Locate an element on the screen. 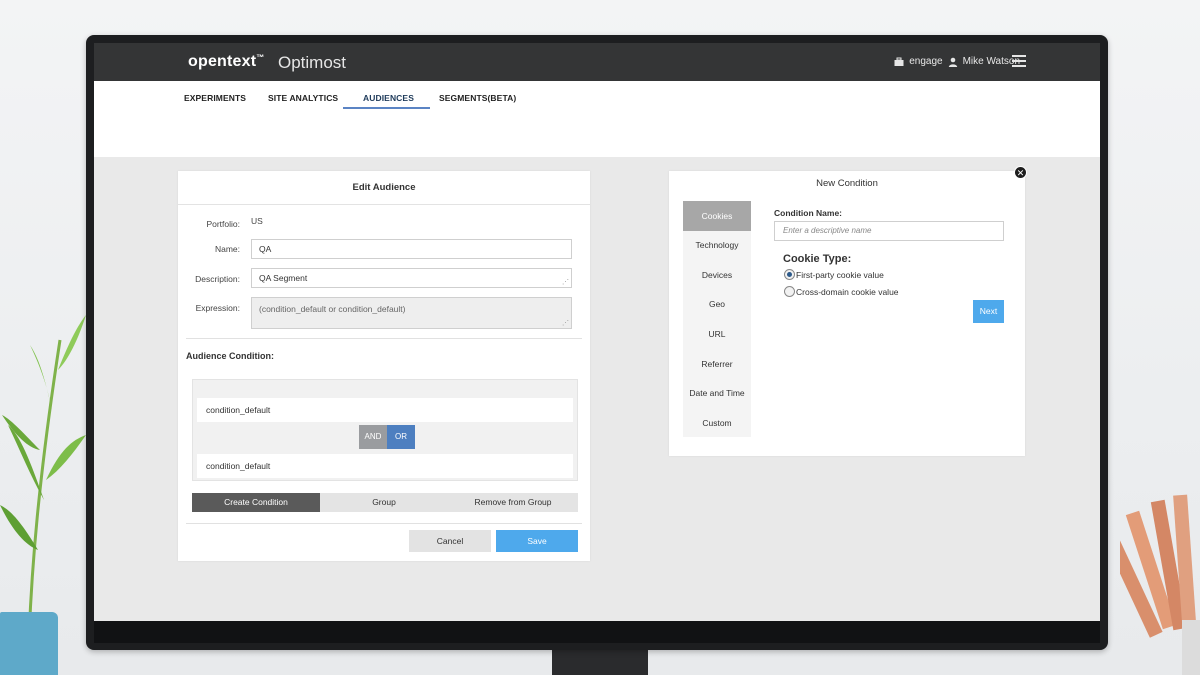 This screenshot has height=675, width=1200. tab-segments: SEGMENTS(BETA) is located at coordinates (477, 98).